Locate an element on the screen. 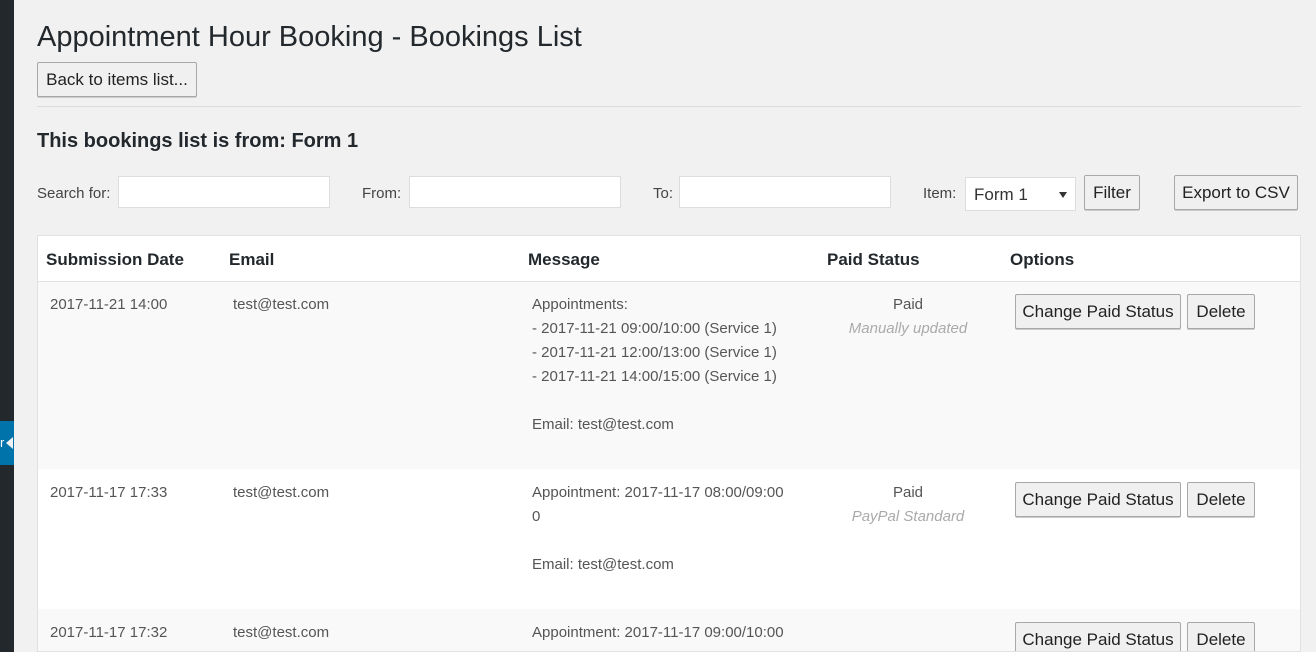  header-options: Options is located at coordinates (1042, 259).